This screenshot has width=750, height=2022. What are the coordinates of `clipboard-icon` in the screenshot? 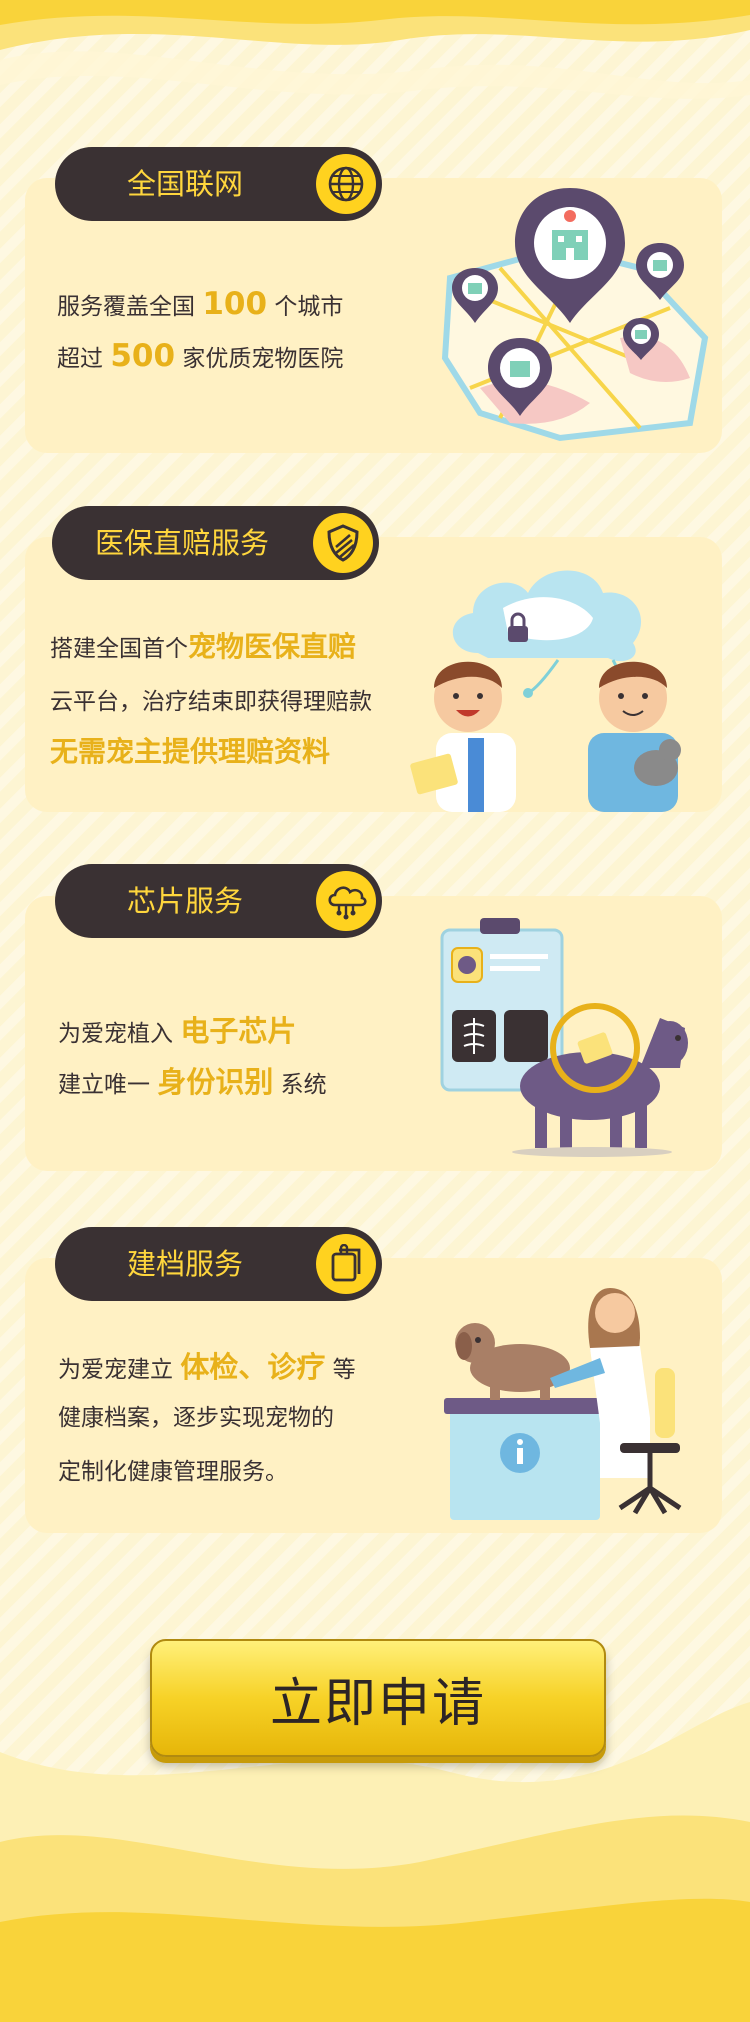 It's located at (346, 1264).